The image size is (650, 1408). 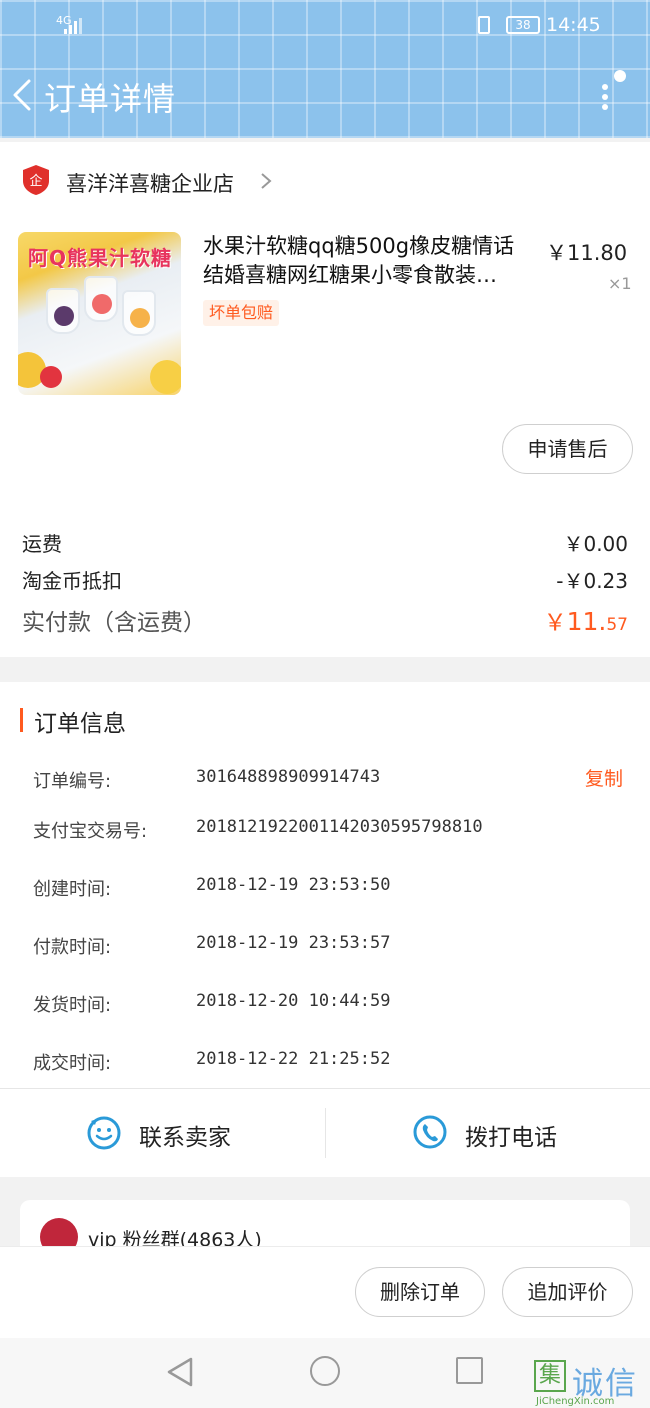 I want to click on currency-symbol: ￥, so click(x=555, y=623).